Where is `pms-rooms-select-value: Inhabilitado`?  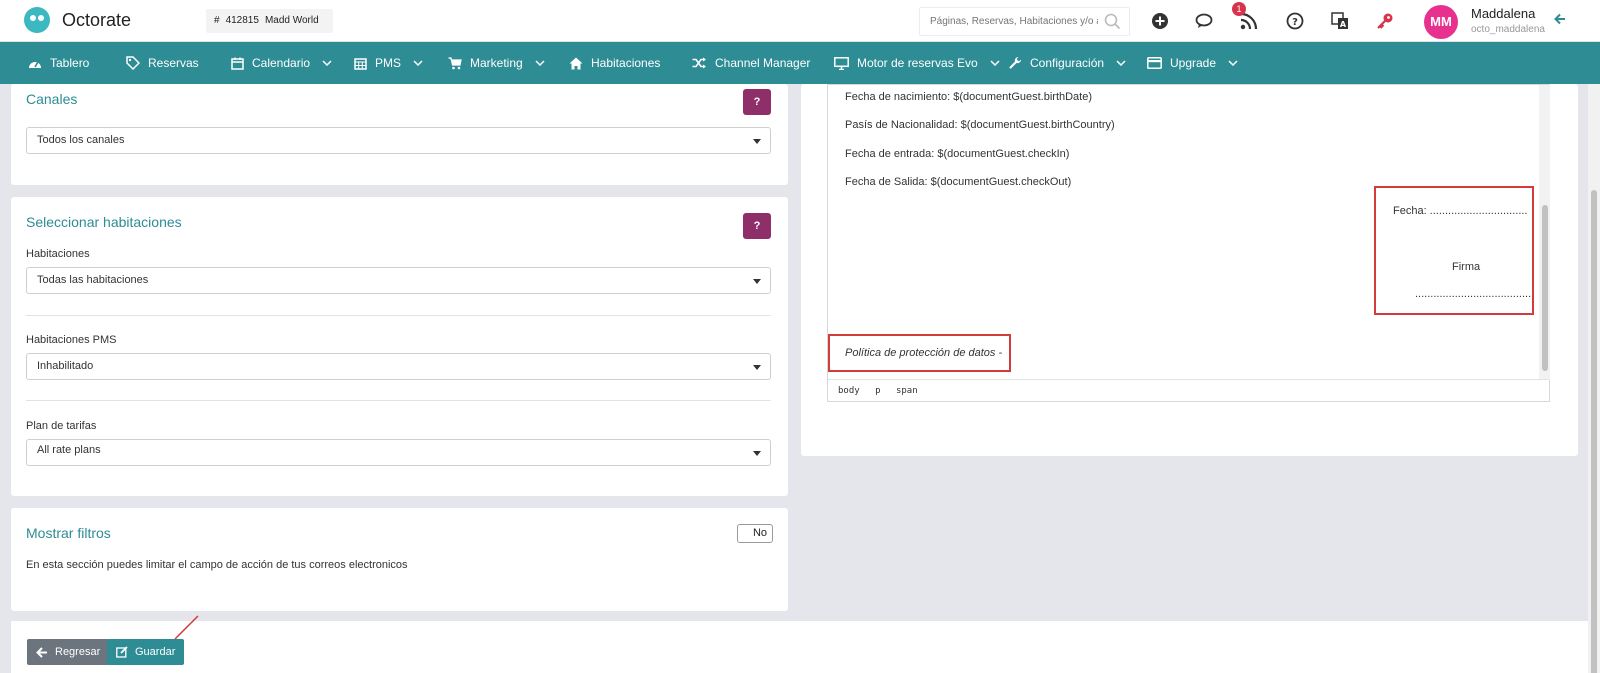 pms-rooms-select-value: Inhabilitado is located at coordinates (65, 366).